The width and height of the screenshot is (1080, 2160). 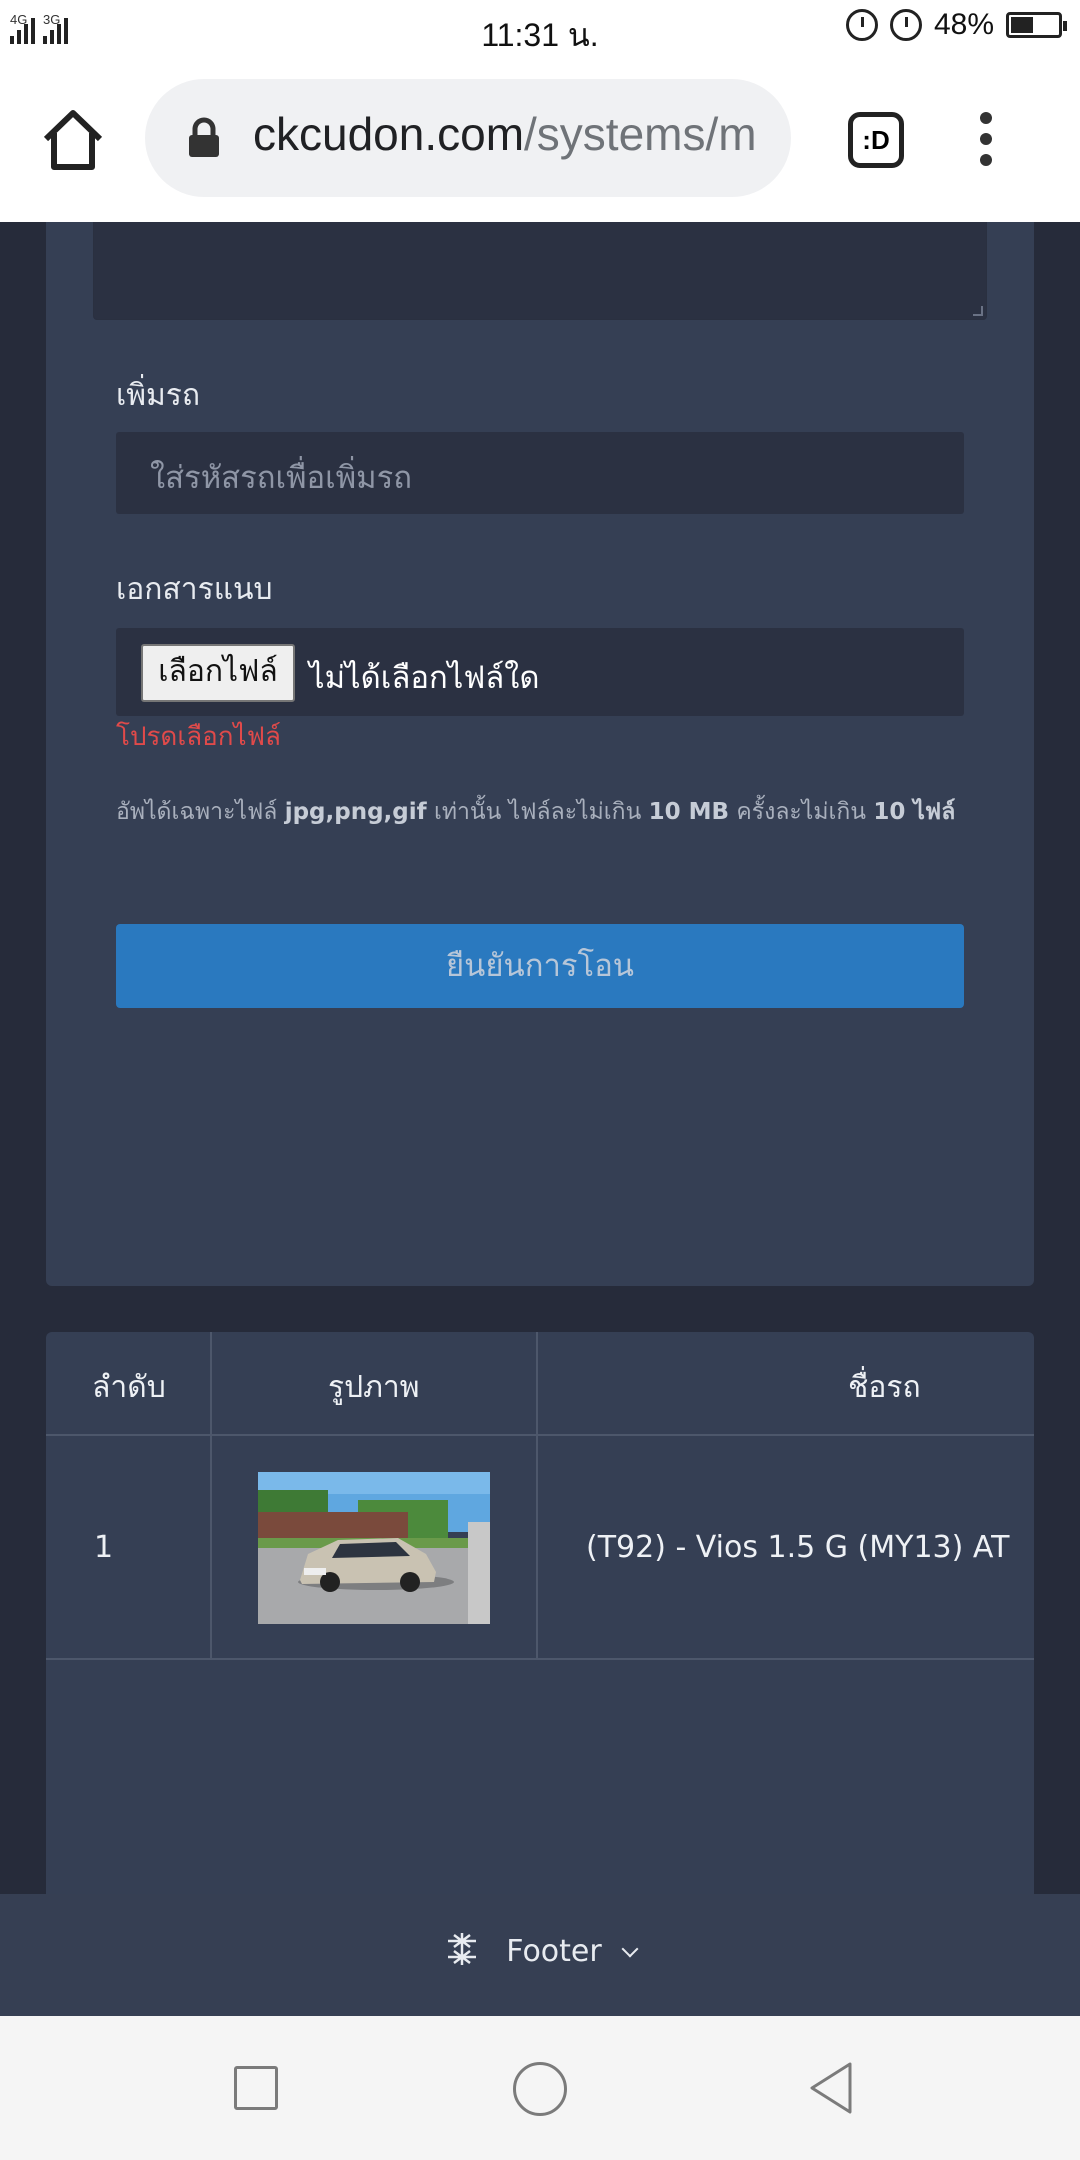 What do you see at coordinates (831, 2088) in the screenshot?
I see `back-icon` at bounding box center [831, 2088].